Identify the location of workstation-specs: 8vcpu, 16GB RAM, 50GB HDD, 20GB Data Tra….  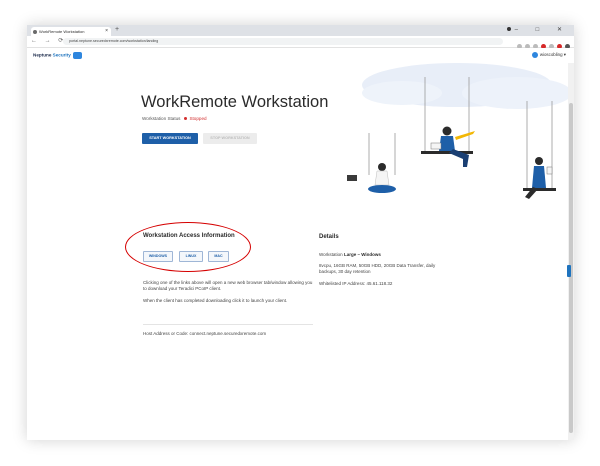
(377, 269).